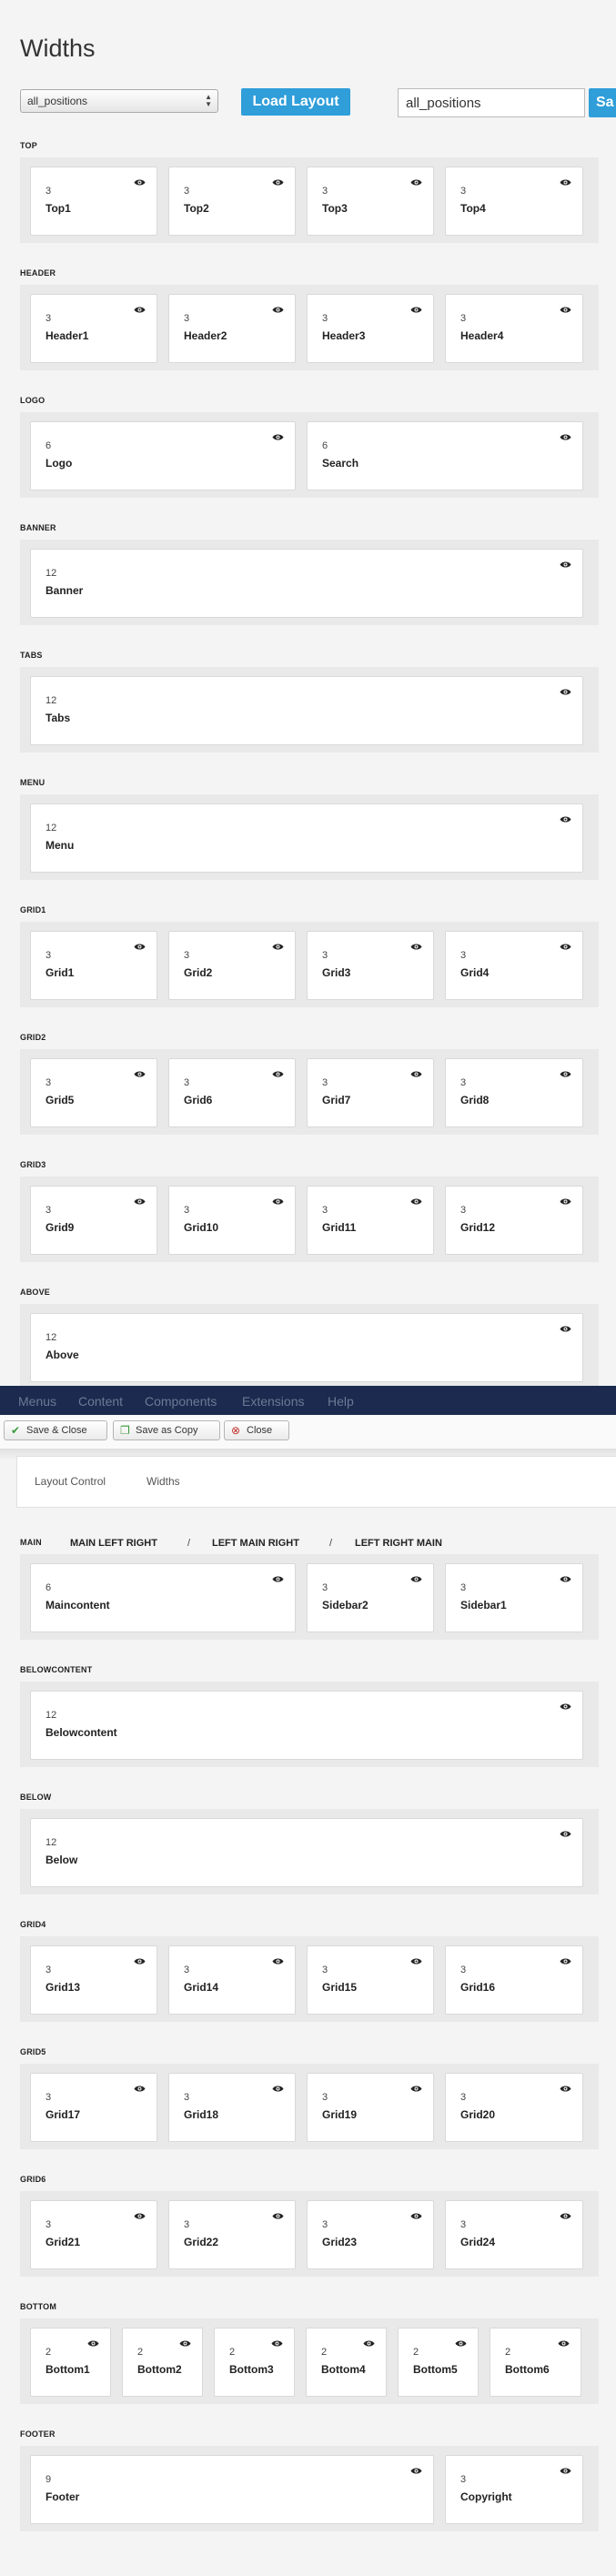 The image size is (616, 2576). What do you see at coordinates (93, 2234) in the screenshot?
I see `position-box-grid21: 3 Grid21` at bounding box center [93, 2234].